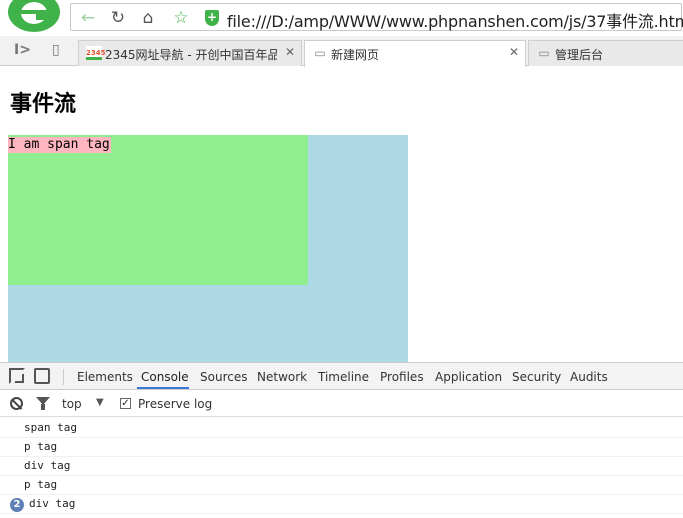 This screenshot has height=518, width=683. What do you see at coordinates (88, 18) in the screenshot?
I see `back-icon: ←` at bounding box center [88, 18].